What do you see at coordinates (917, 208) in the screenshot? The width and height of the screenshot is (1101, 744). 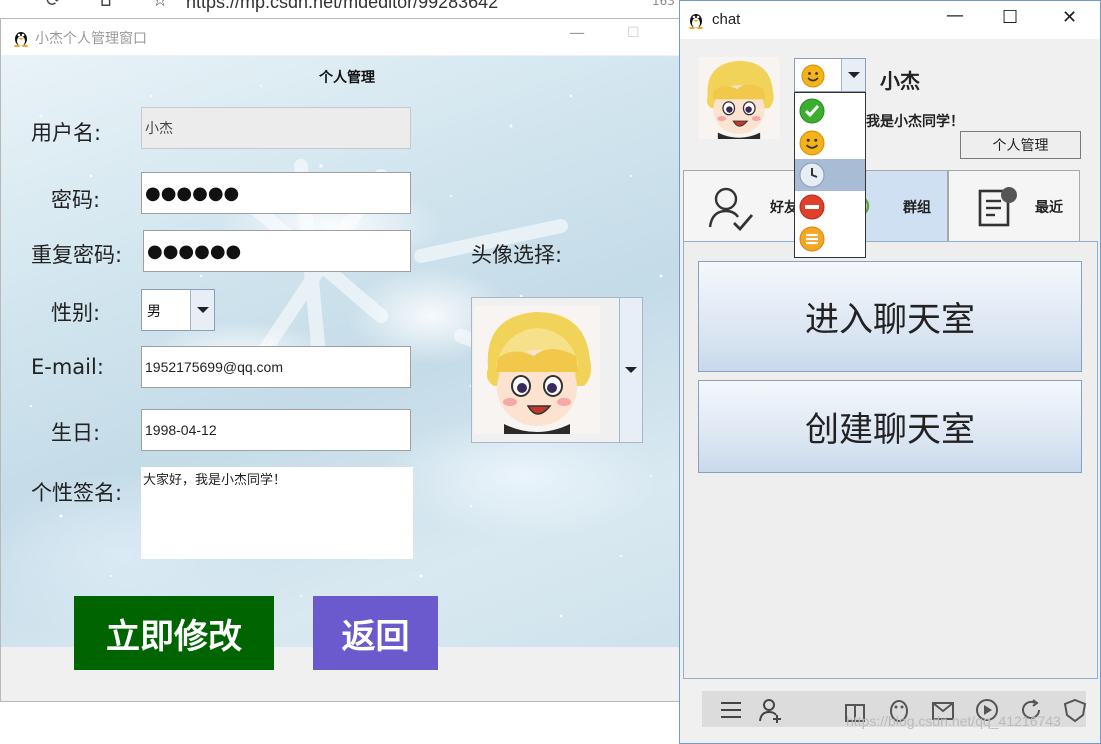 I see `tab-groups-label: 群组` at bounding box center [917, 208].